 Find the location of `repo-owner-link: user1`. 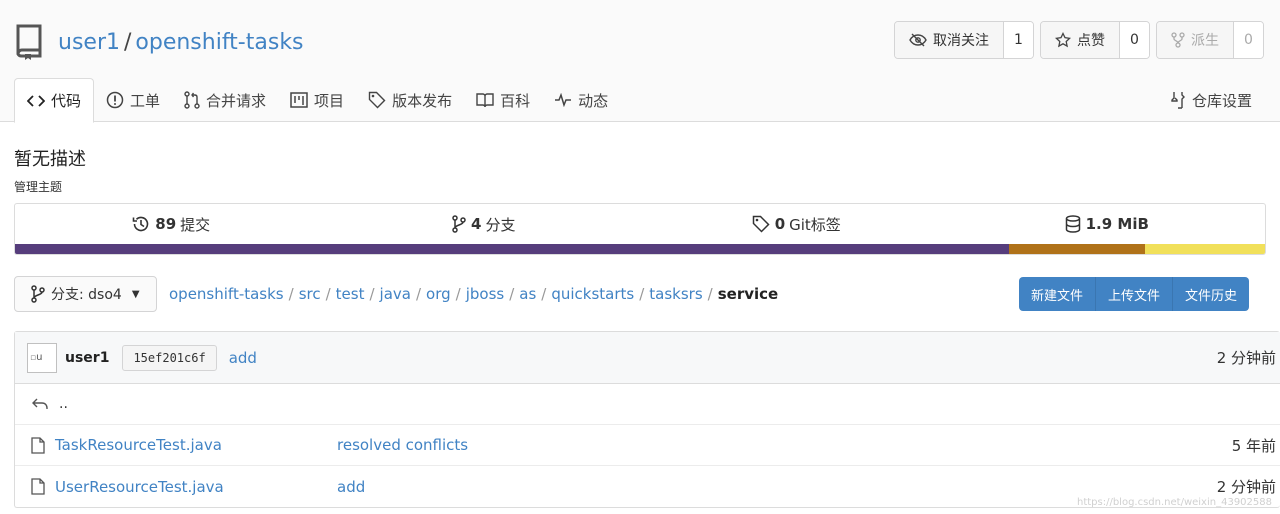

repo-owner-link: user1 is located at coordinates (89, 42).